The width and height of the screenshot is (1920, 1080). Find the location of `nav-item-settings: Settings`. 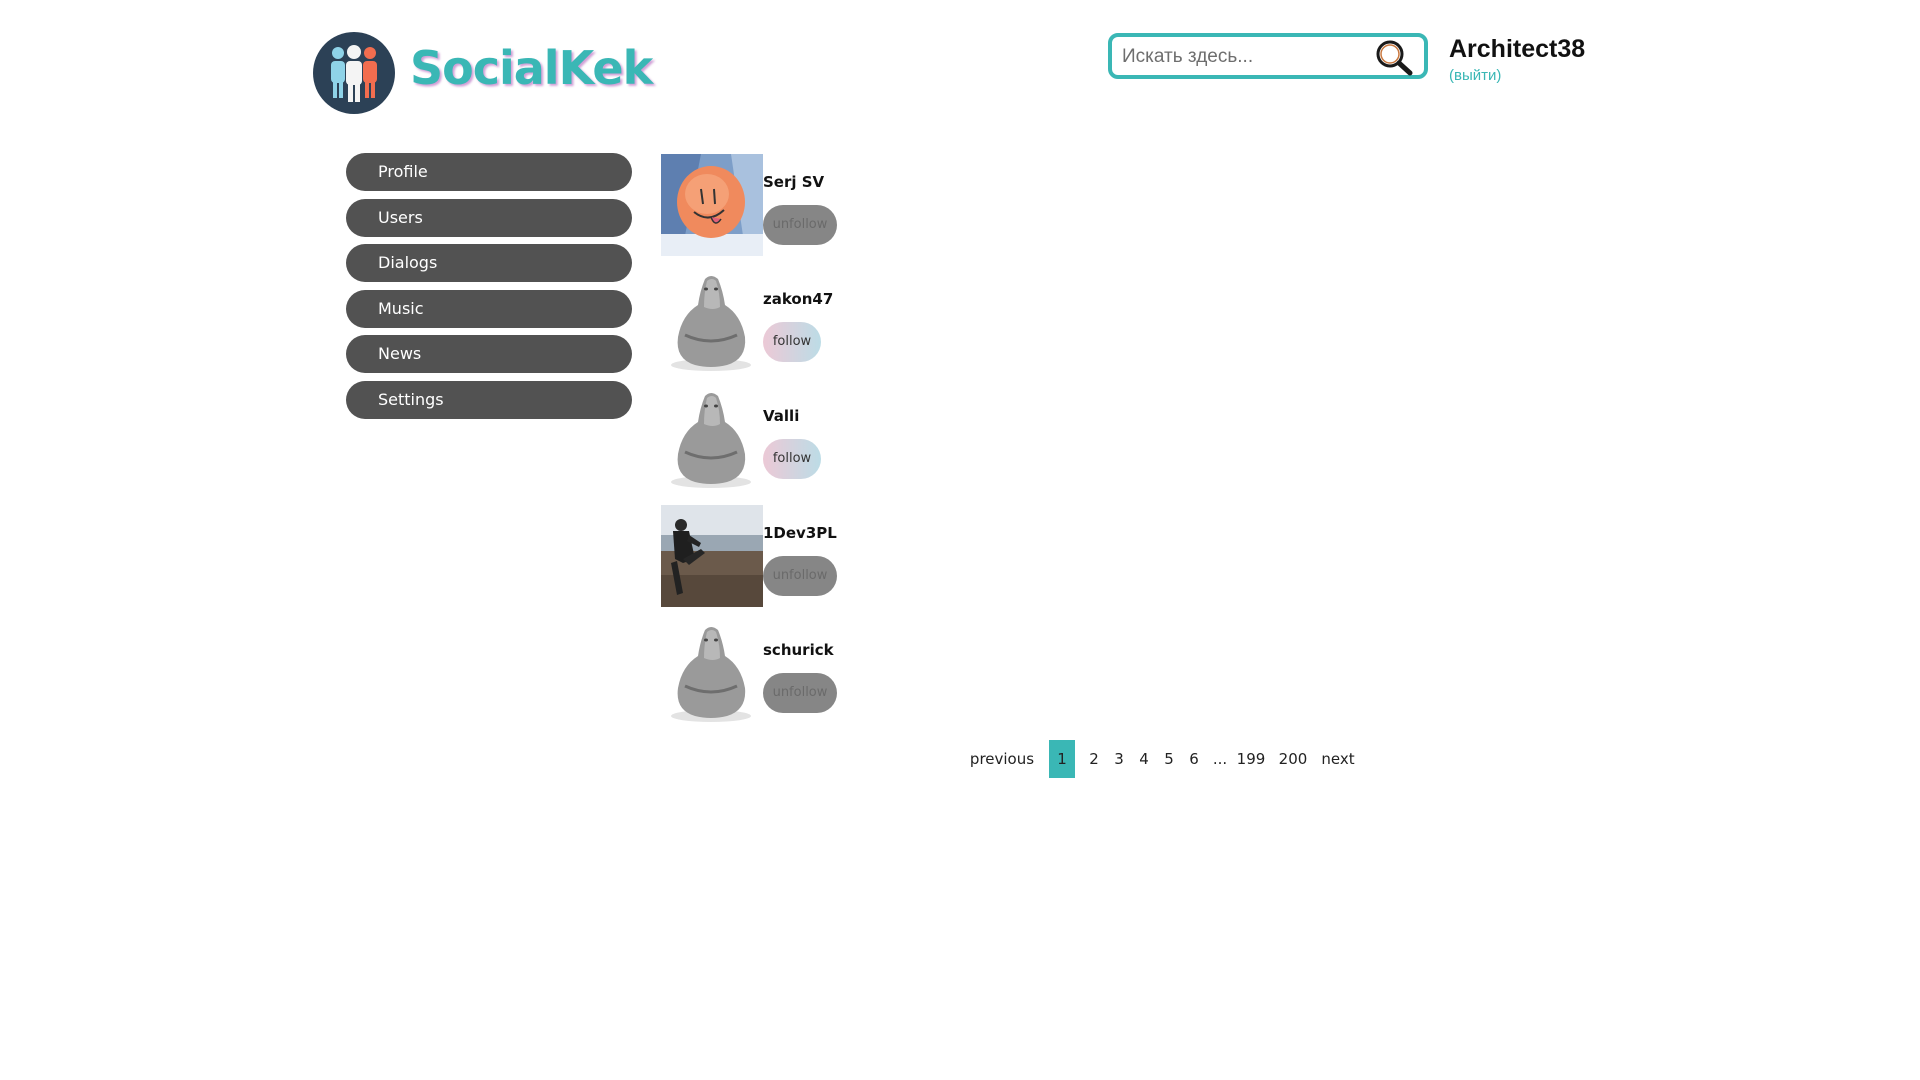

nav-item-settings: Settings is located at coordinates (489, 400).